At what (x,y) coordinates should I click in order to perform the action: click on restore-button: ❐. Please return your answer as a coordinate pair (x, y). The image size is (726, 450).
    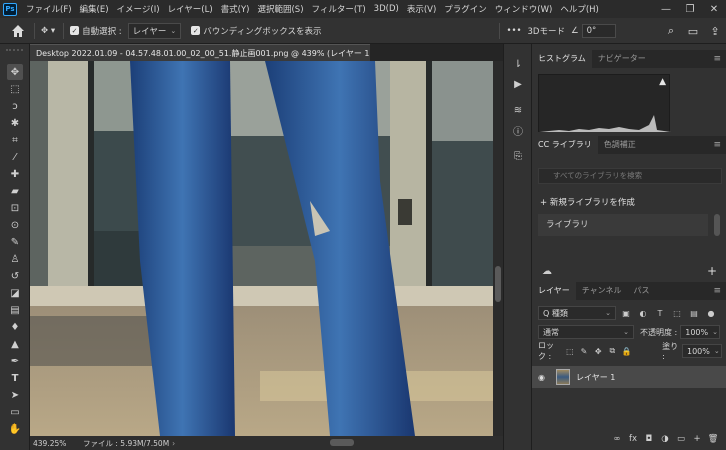
    Looking at the image, I should click on (690, 9).